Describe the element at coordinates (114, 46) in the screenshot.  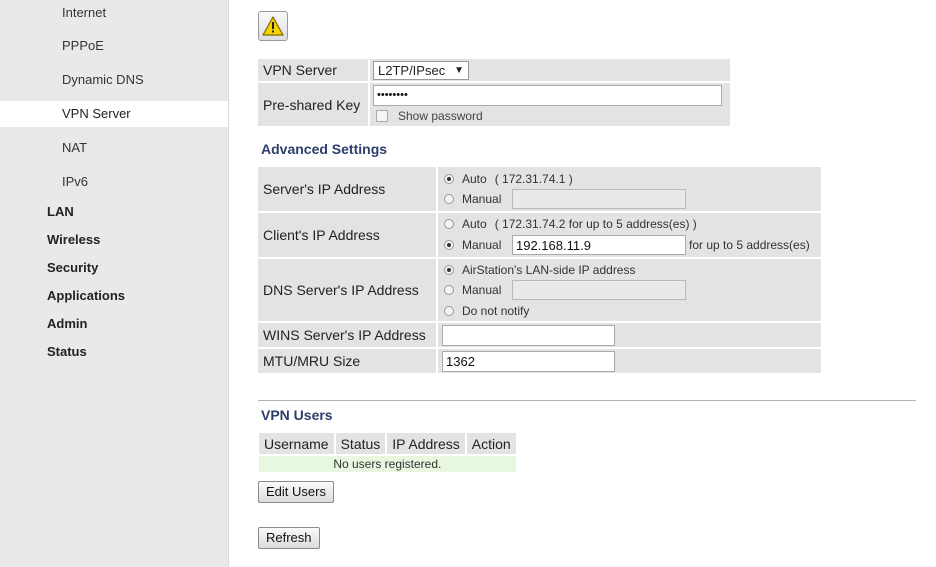
I see `sidebar-item-pppoe: PPPoE` at that location.